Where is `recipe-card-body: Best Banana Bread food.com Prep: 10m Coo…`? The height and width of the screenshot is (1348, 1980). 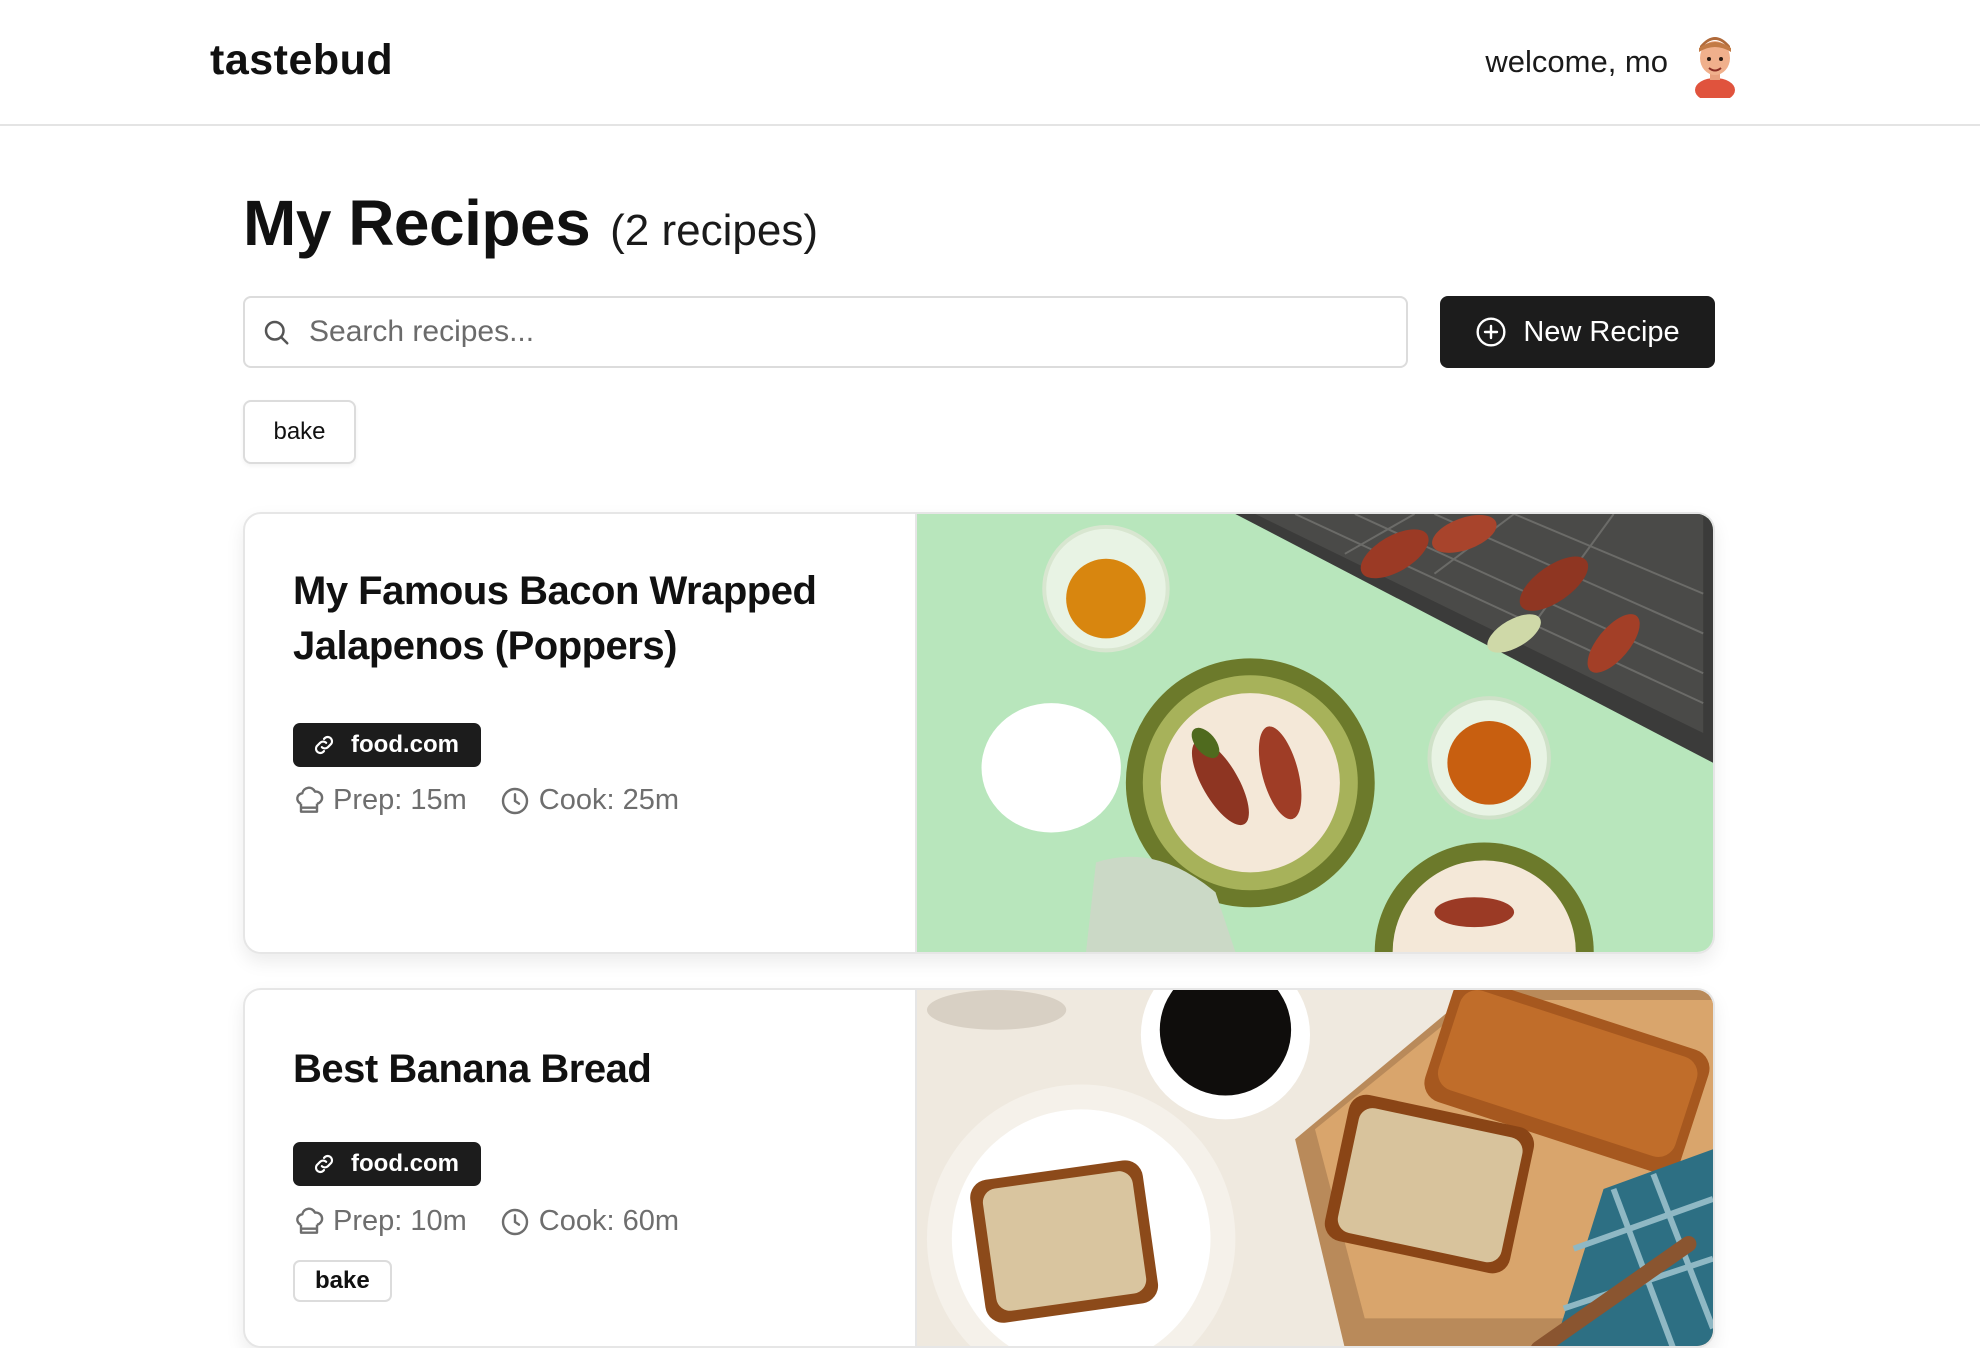
recipe-card-body: Best Banana Bread food.com Prep: 10m Coo… is located at coordinates (580, 1168).